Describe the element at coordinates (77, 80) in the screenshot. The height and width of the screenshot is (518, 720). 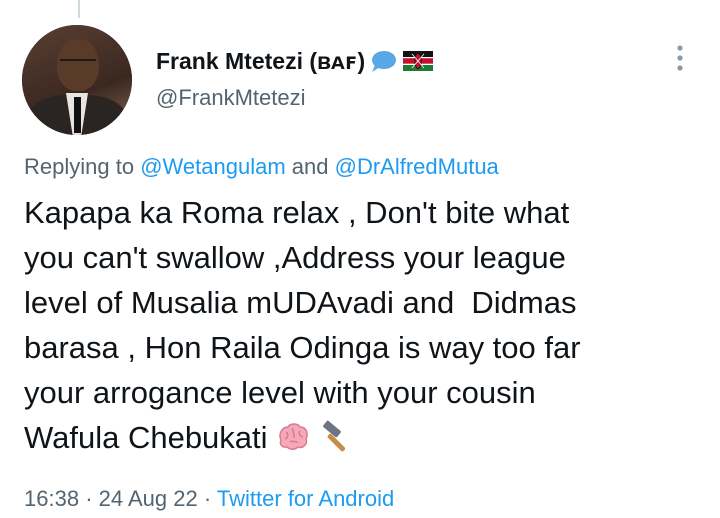
I see `avatar` at that location.